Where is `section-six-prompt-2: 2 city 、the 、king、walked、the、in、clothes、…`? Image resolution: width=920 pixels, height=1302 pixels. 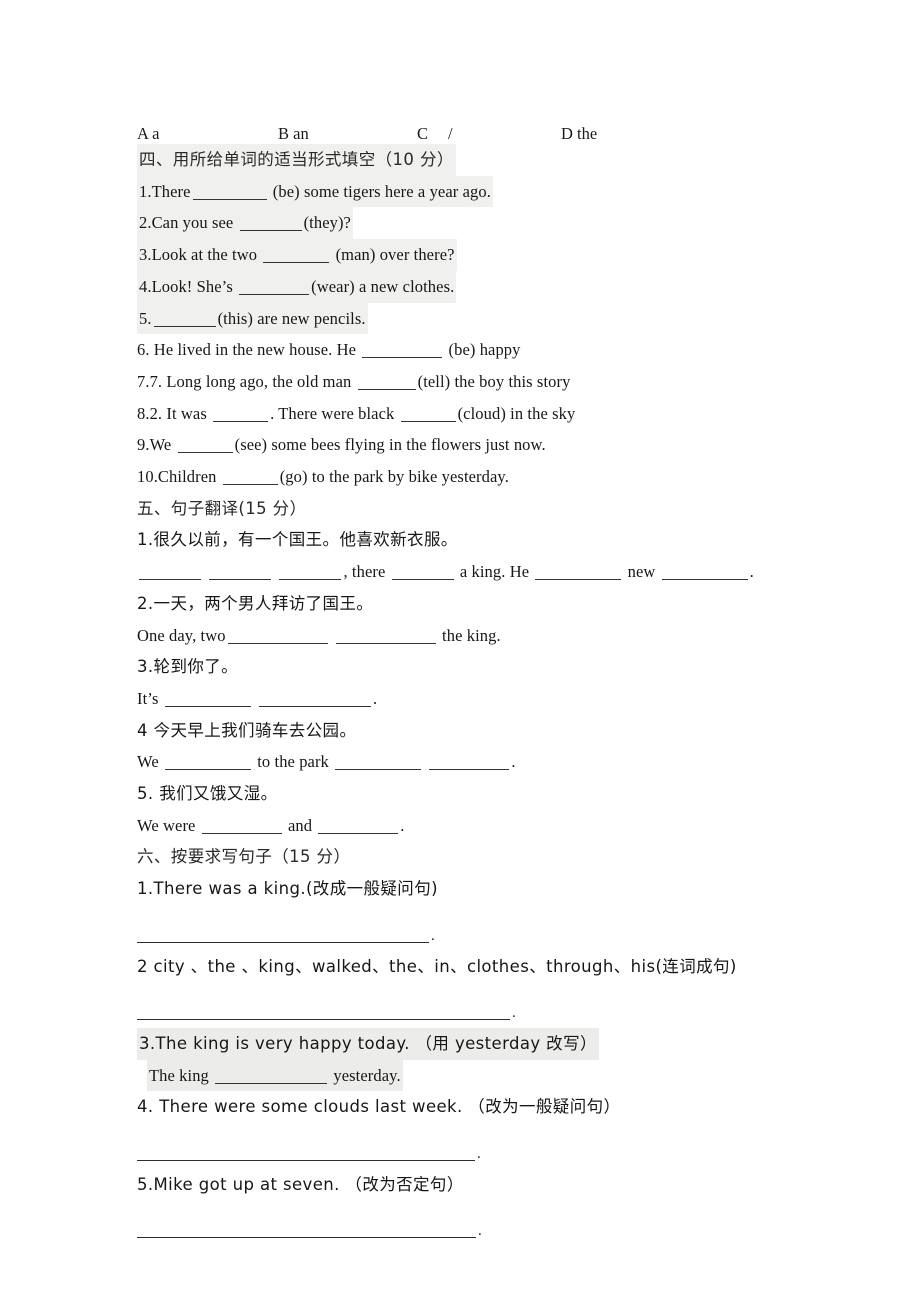
section-six-prompt-2: 2 city 、the 、king、walked、the、in、clothes、… is located at coordinates (437, 966).